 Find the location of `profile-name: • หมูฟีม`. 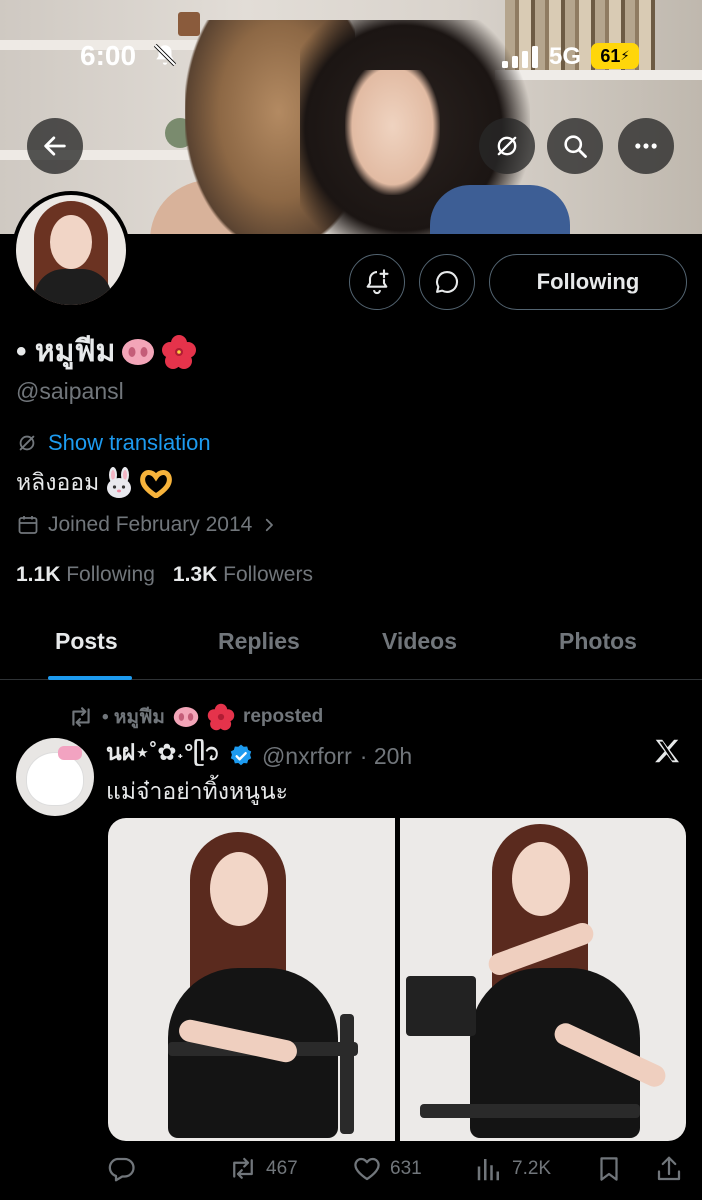

profile-name: • หมูฟีม is located at coordinates (106, 351).